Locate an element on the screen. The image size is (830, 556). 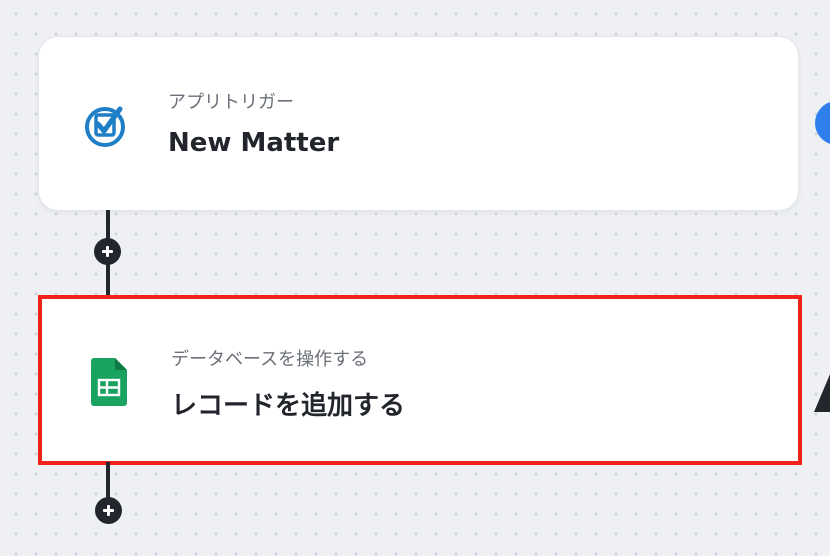
google-sheets-icon is located at coordinates (109, 382).